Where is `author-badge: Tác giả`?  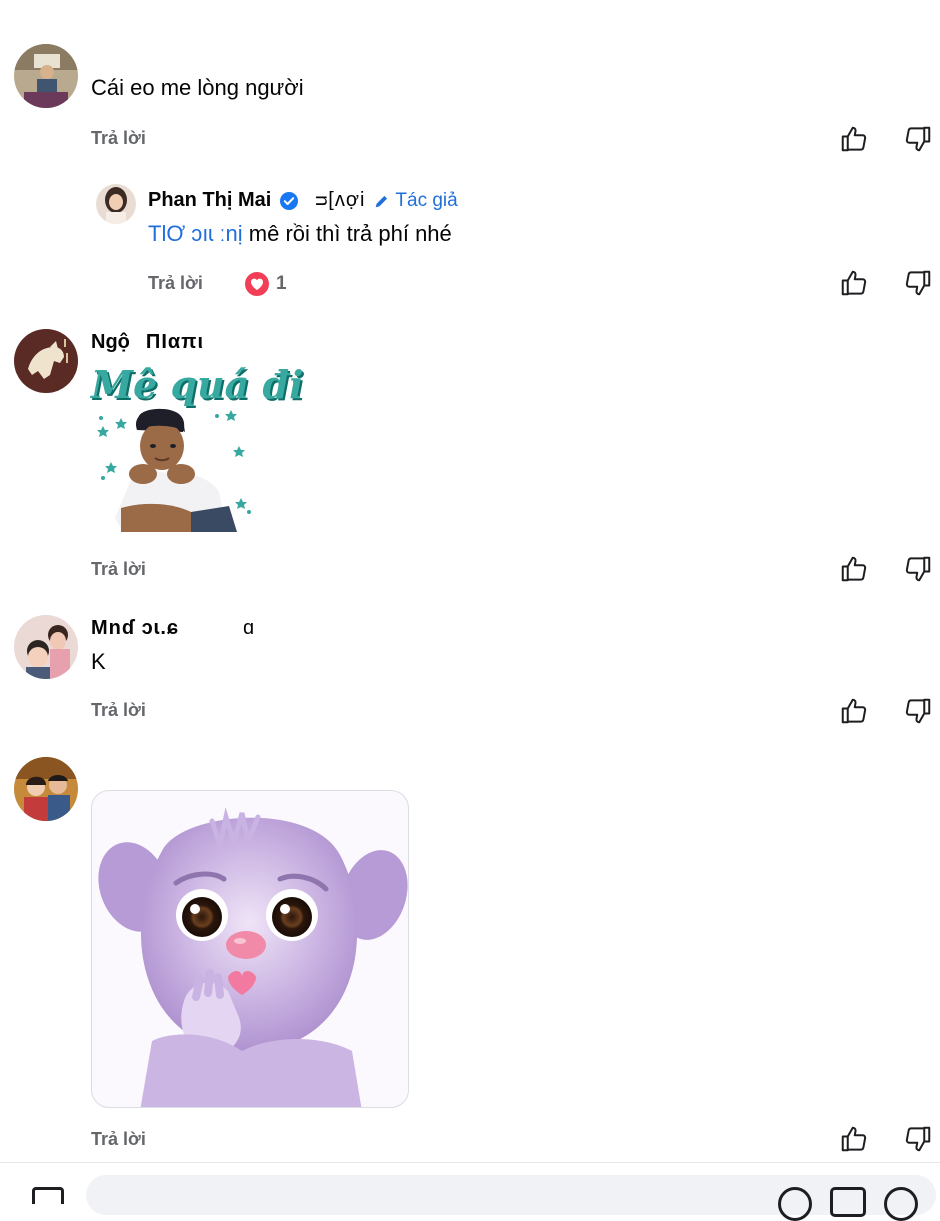 author-badge: Tác giả is located at coordinates (415, 200).